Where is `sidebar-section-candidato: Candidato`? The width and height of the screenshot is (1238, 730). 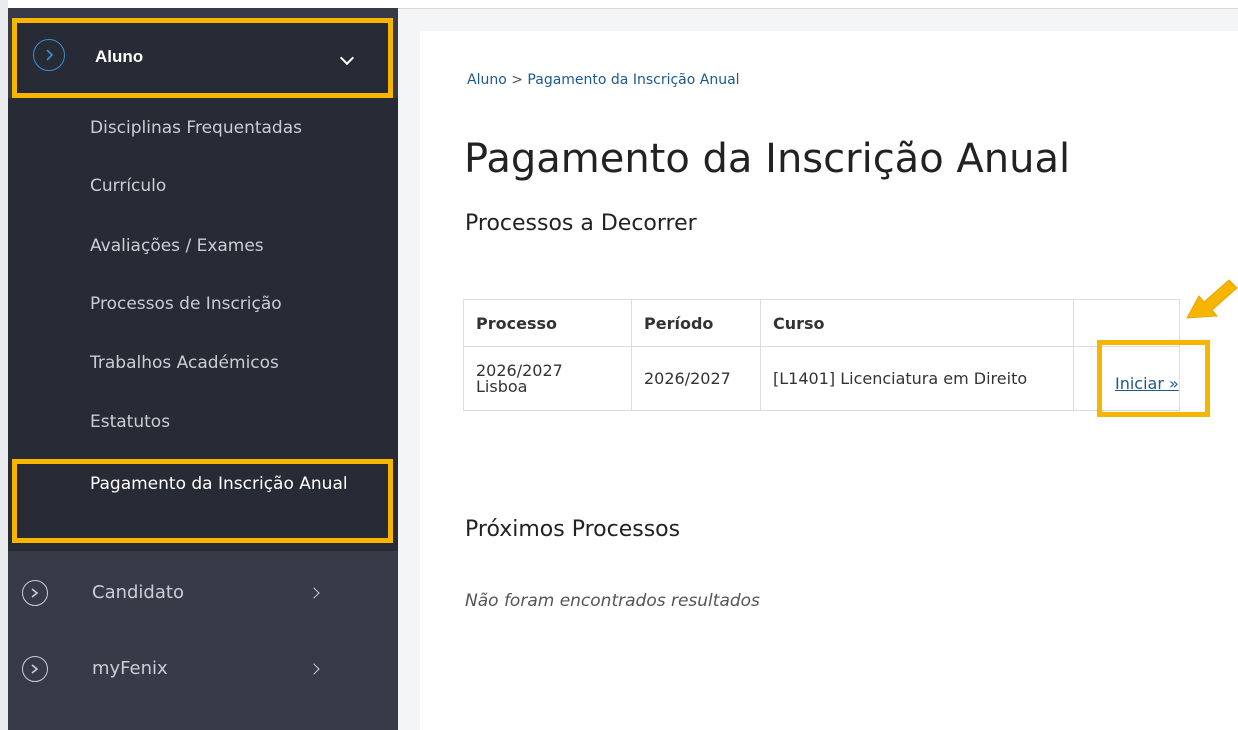
sidebar-section-candidato: Candidato is located at coordinates (203, 594).